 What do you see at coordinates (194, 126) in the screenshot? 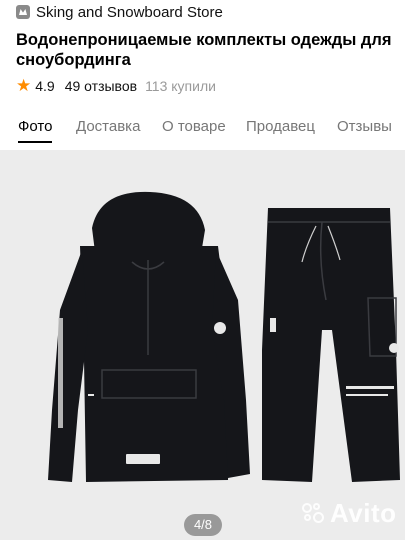
I see `tab-about: О товаре` at bounding box center [194, 126].